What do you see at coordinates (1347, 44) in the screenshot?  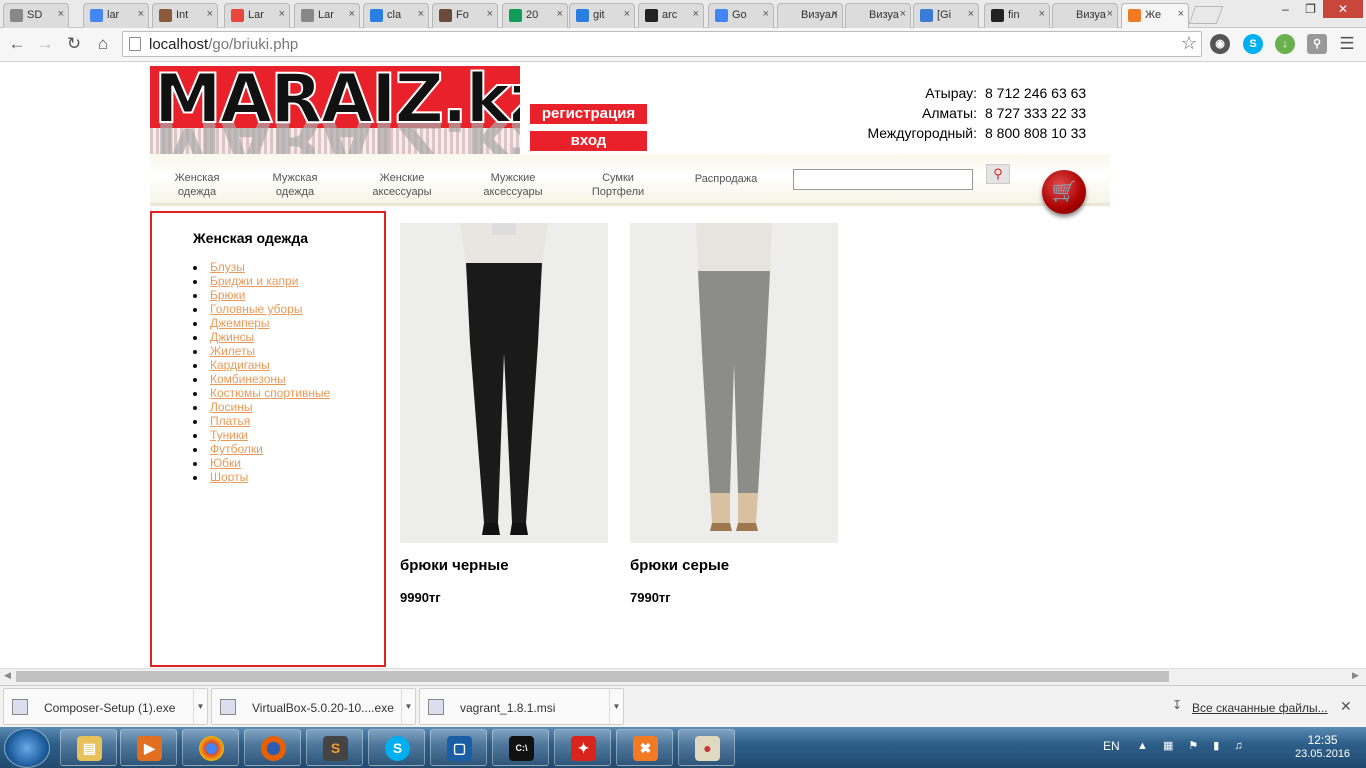 I see `menu-icon: ☰` at bounding box center [1347, 44].